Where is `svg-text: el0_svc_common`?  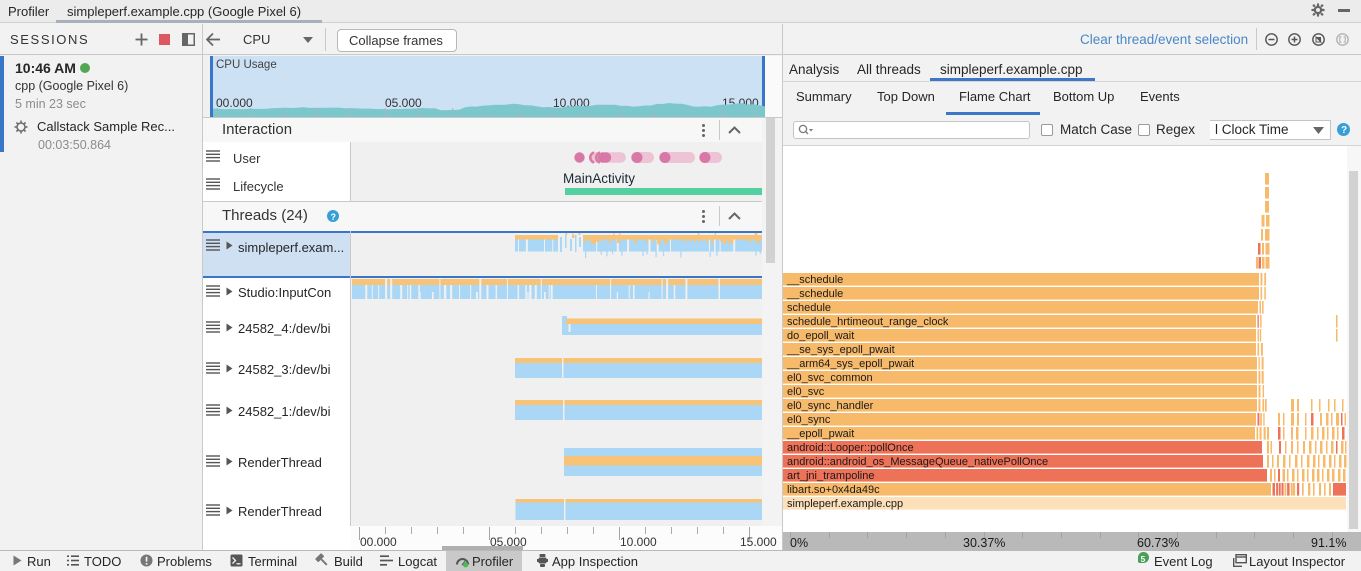 svg-text: el0_svc_common is located at coordinates (830, 378).